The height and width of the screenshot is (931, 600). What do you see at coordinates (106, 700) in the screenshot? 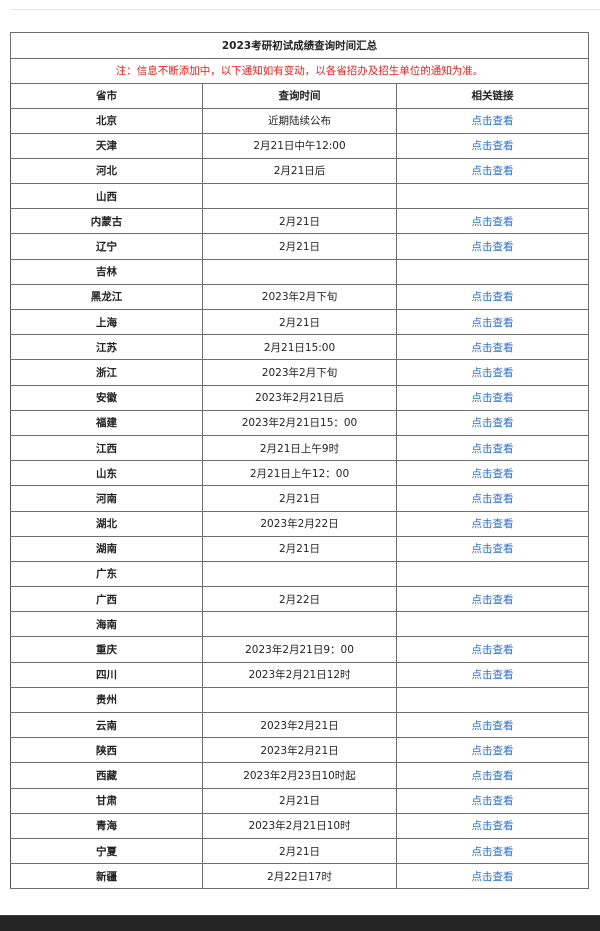
I see `province-cell: 贵州` at bounding box center [106, 700].